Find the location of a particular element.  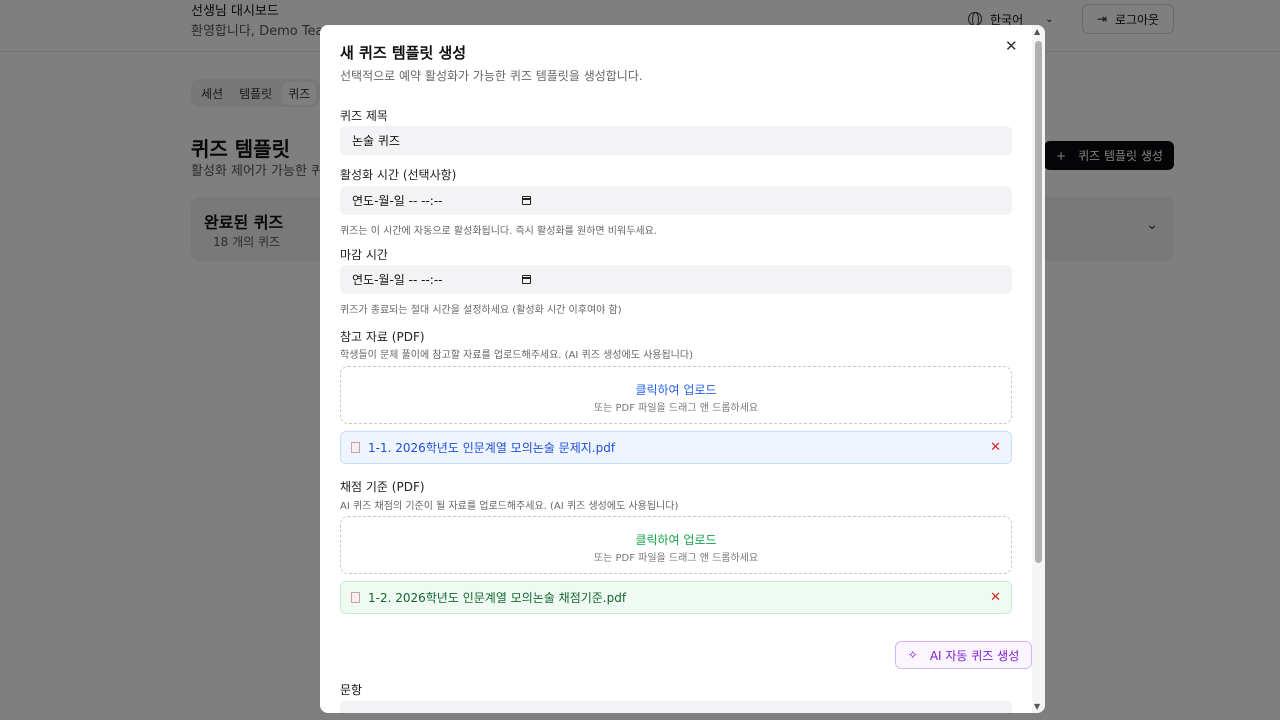

modal-title: 새 퀴즈 템플릿 생성 is located at coordinates (403, 53).